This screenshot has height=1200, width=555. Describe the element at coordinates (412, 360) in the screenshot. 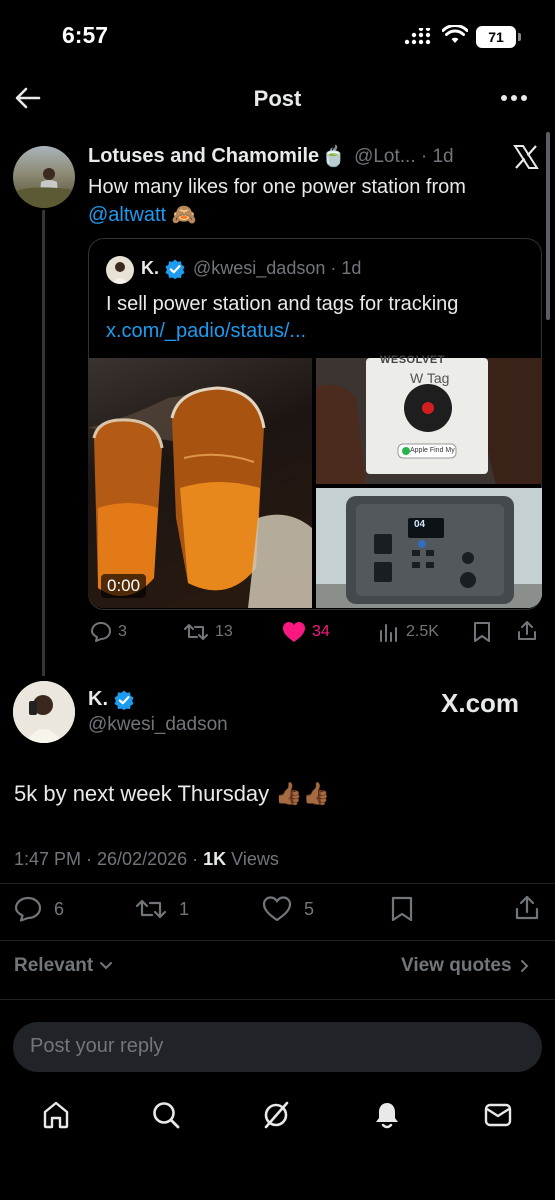

I see `tag-brand-text: WESOLVET` at that location.